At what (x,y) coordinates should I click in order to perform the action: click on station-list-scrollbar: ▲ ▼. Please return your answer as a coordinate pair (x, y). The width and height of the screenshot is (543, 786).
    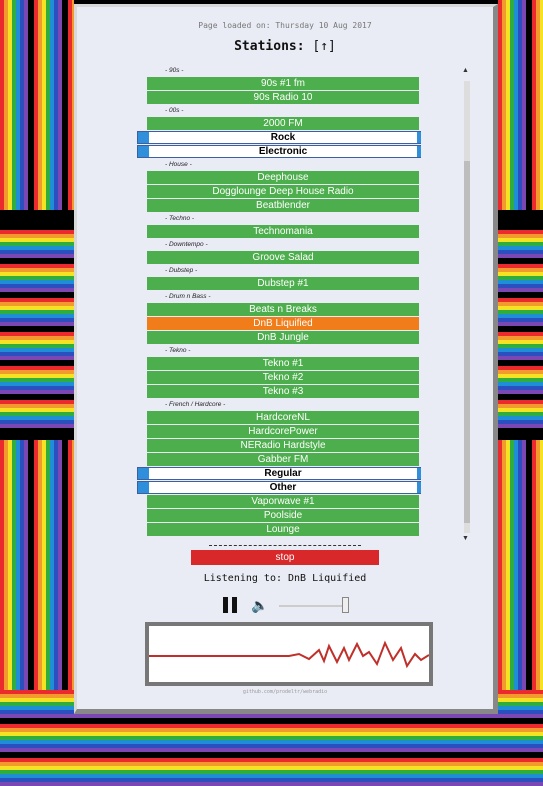
    Looking at the image, I should click on (466, 307).